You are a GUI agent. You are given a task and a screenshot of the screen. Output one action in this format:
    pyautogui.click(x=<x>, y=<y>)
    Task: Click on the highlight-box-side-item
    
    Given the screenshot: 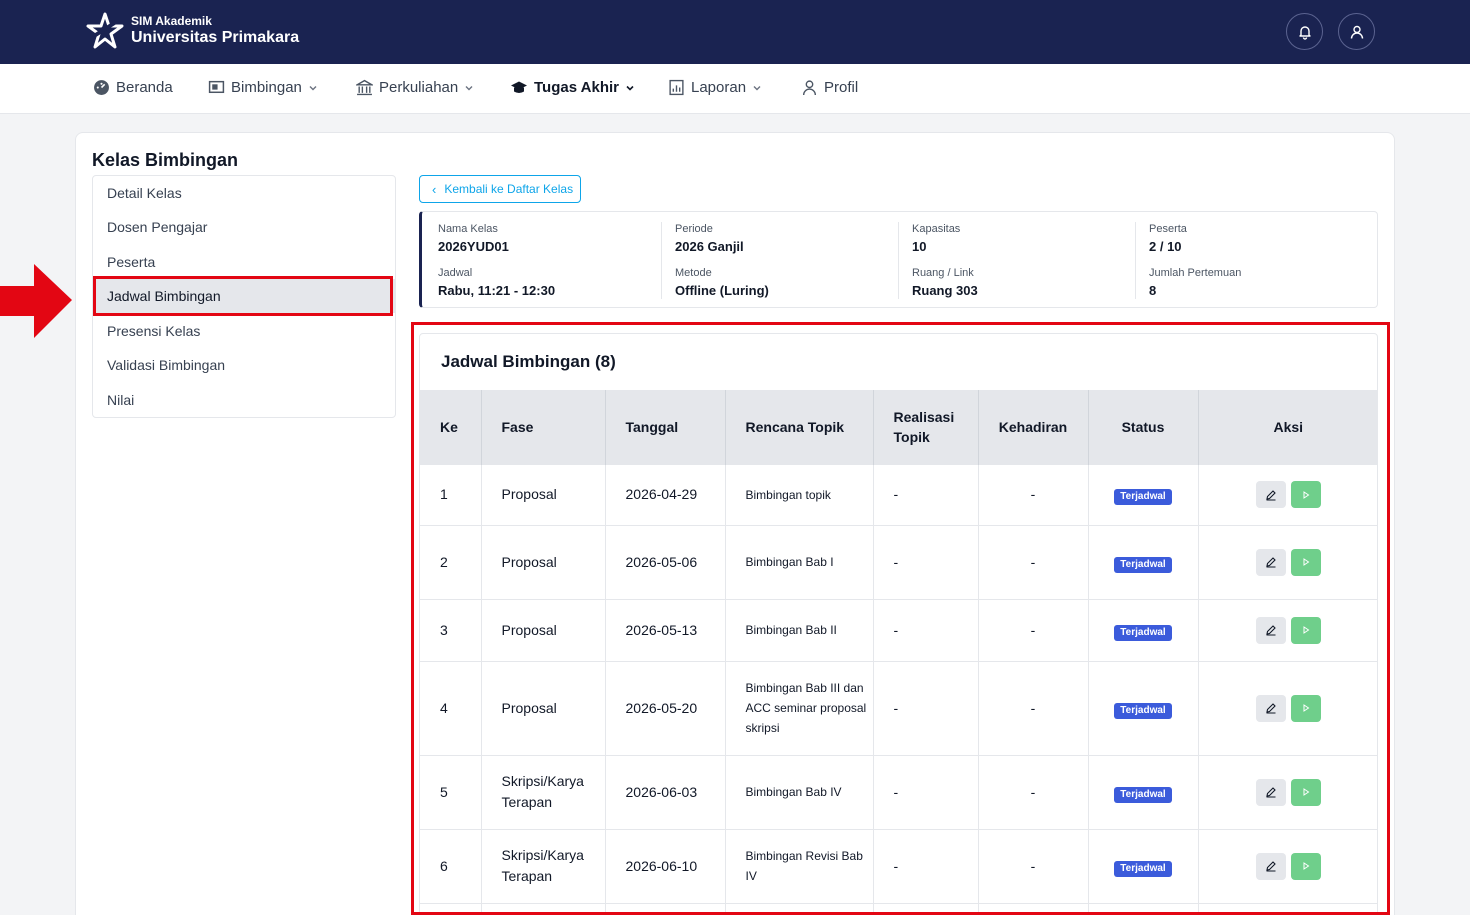 What is the action you would take?
    pyautogui.click(x=243, y=296)
    